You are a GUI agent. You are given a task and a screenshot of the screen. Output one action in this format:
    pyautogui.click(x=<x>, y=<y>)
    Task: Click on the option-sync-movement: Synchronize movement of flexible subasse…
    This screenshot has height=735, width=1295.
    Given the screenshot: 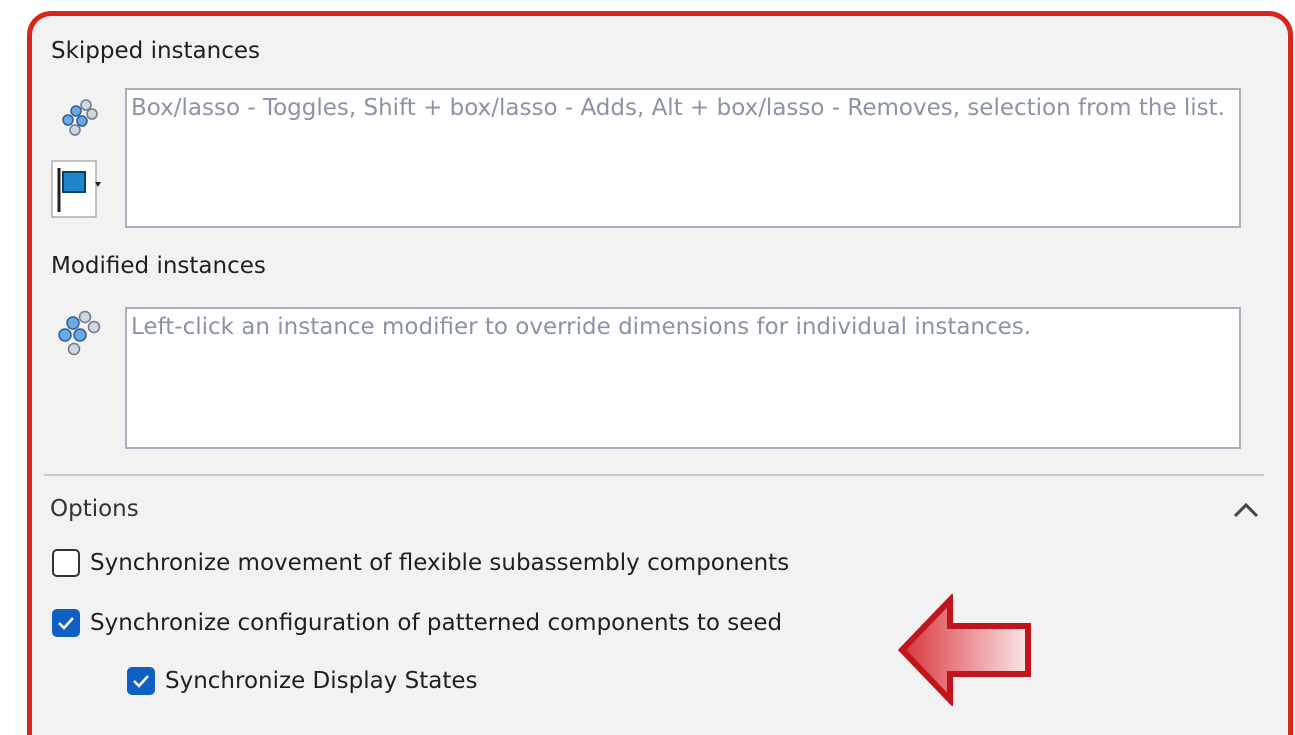 What is the action you would take?
    pyautogui.click(x=420, y=563)
    